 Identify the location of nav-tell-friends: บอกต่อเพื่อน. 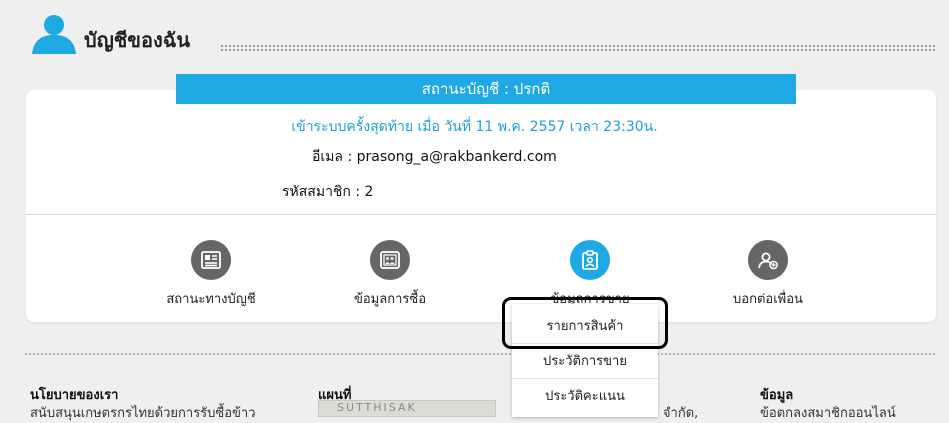
(768, 275).